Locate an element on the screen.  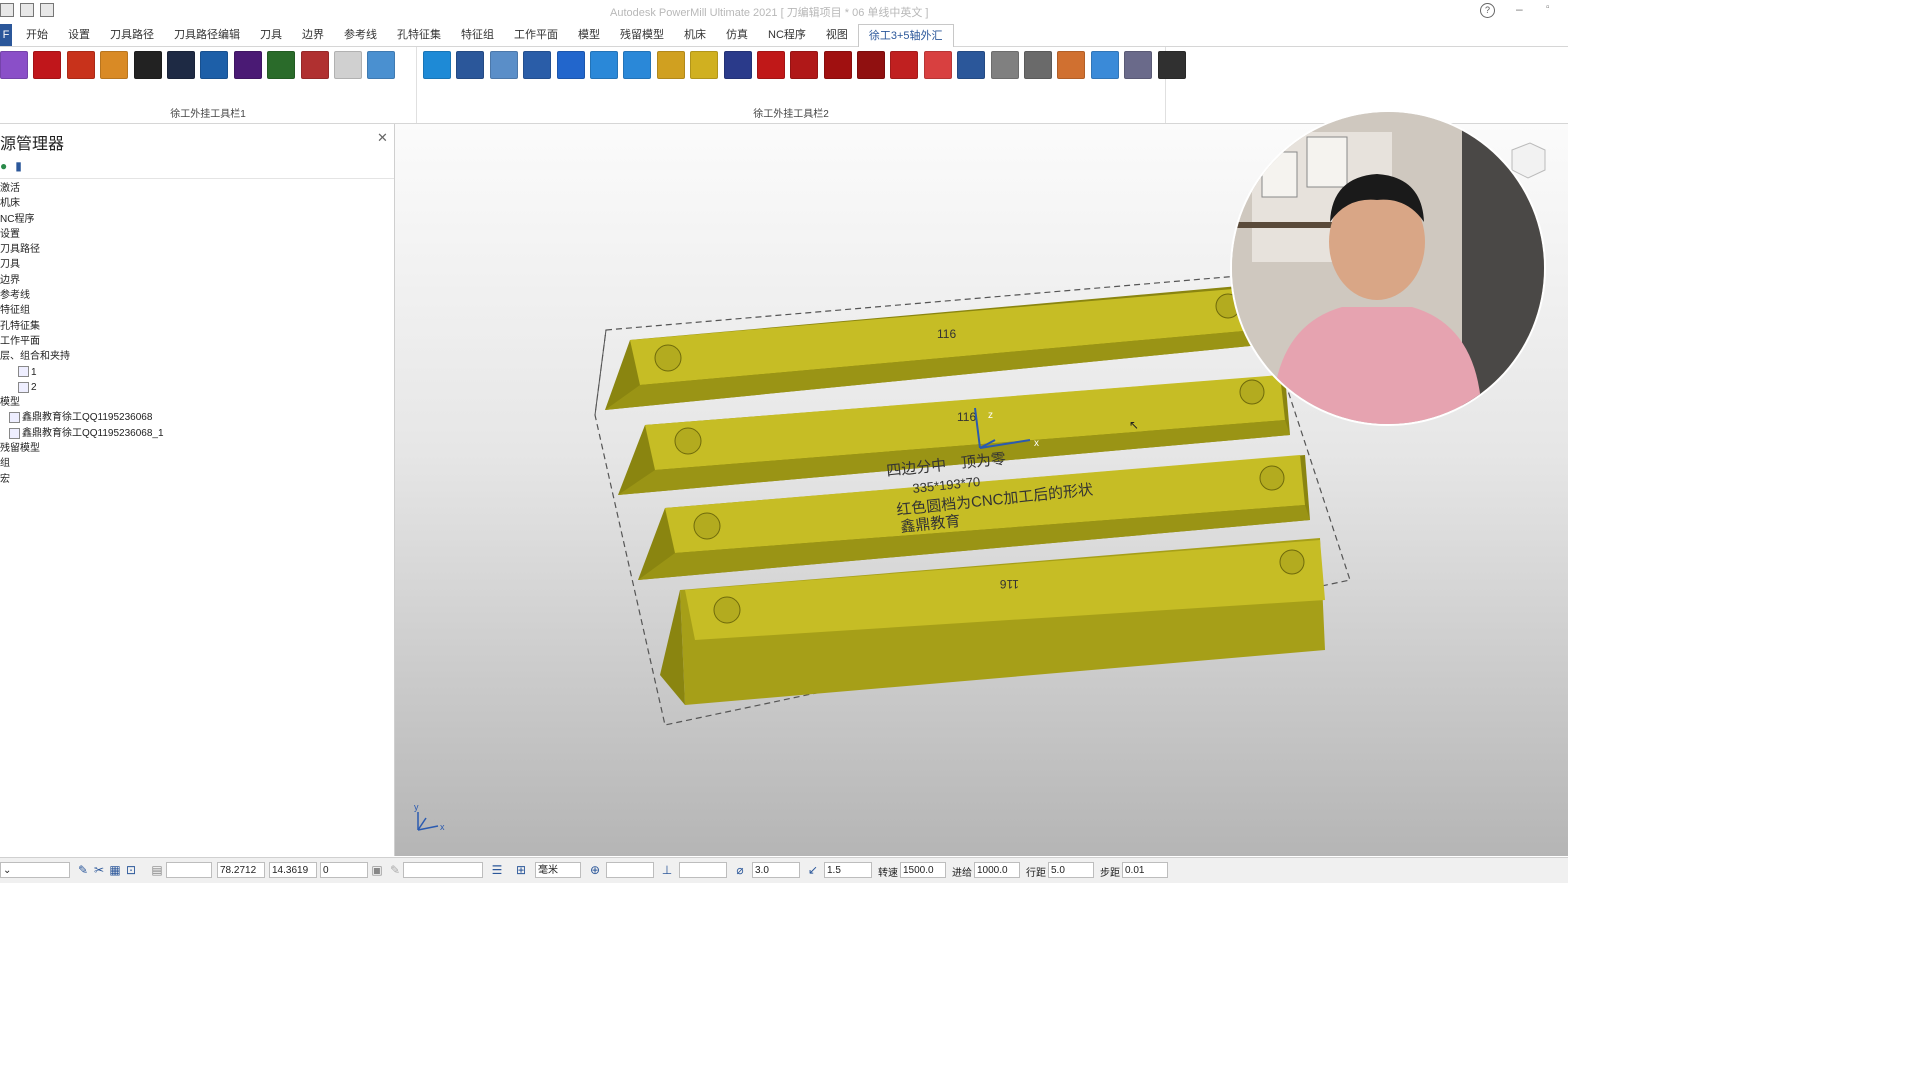
g2-tool-12-icon is located at coordinates (804, 65).